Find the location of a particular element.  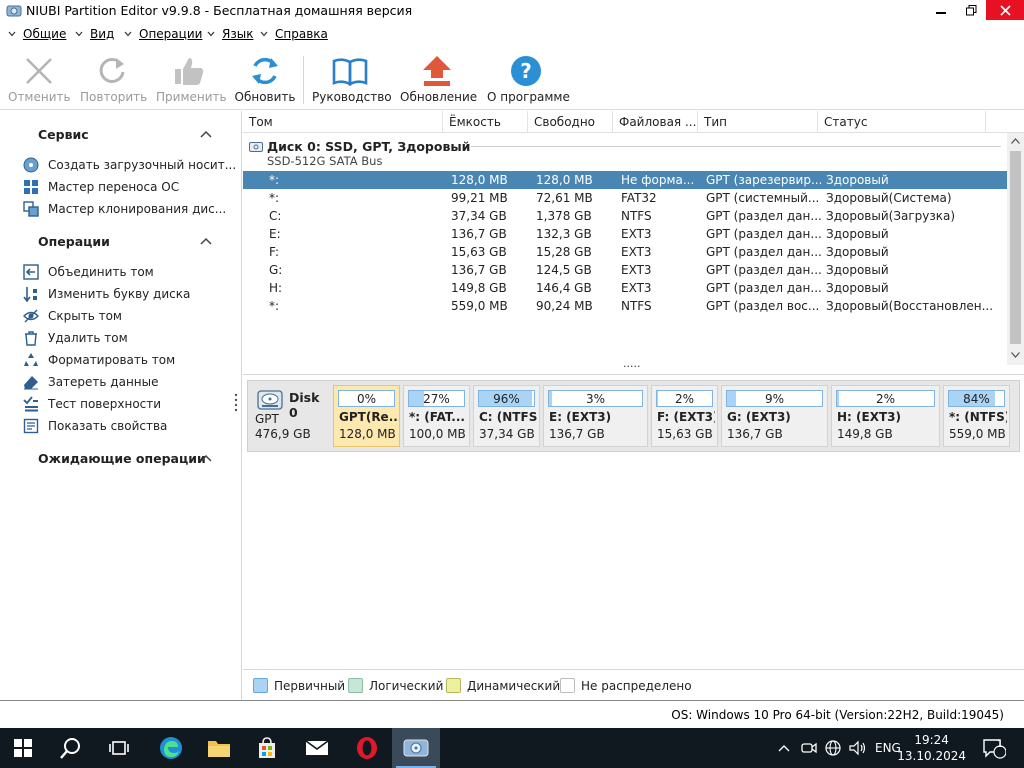

mail-icon is located at coordinates (317, 747).